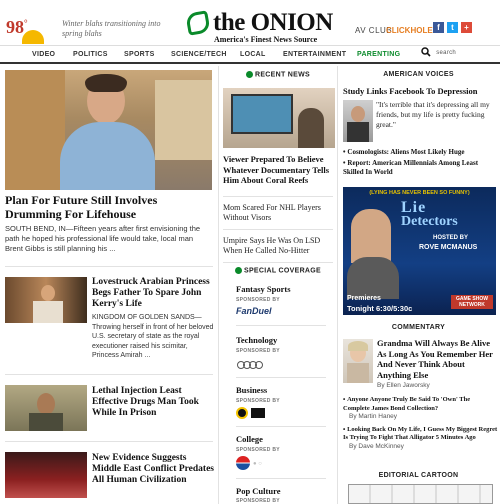 This screenshot has width=500, height=504. I want to click on nav-local: LOCAL, so click(253, 54).